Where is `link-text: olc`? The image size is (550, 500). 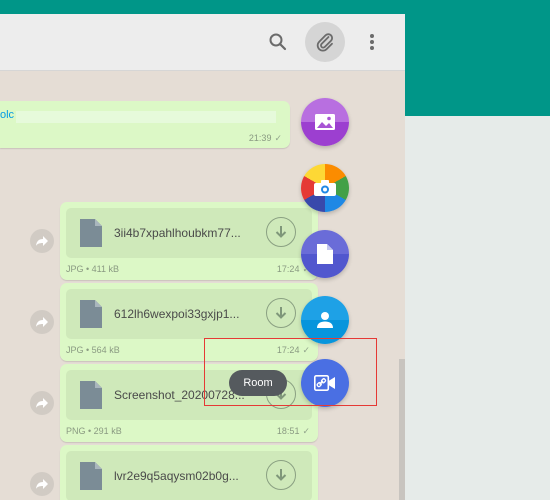 link-text: olc is located at coordinates (7, 115).